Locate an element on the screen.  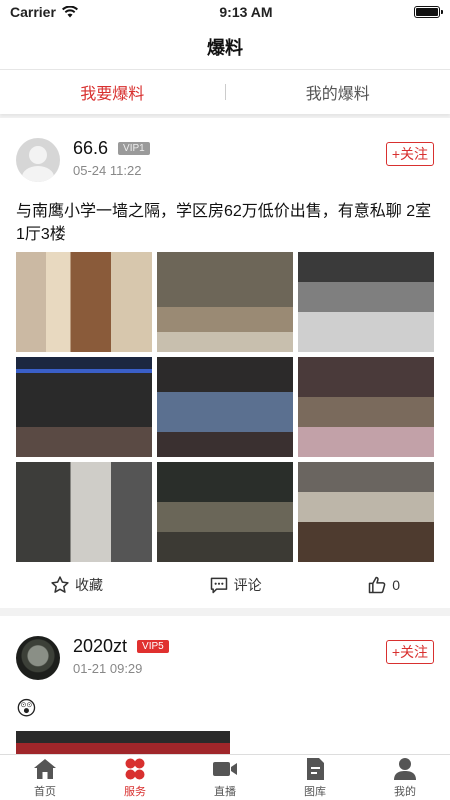
service-icon is located at coordinates (135, 768).